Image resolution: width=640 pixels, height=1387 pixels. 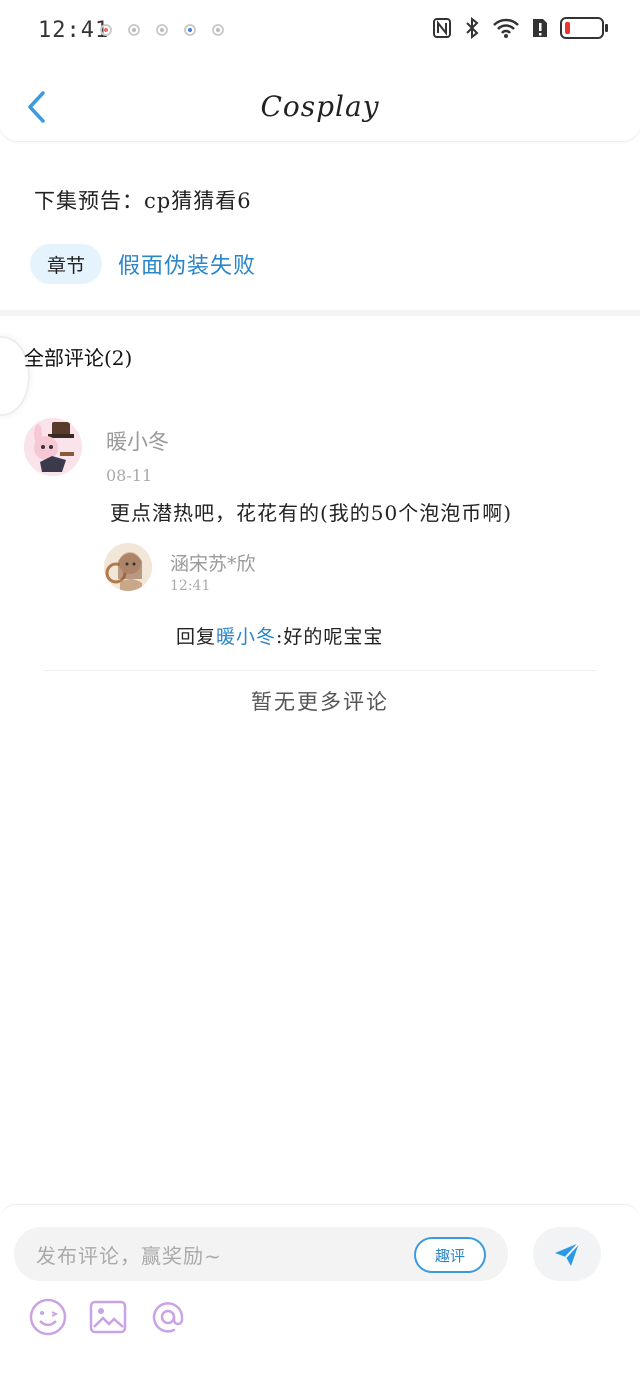 I want to click on smiley-icon, so click(x=48, y=1317).